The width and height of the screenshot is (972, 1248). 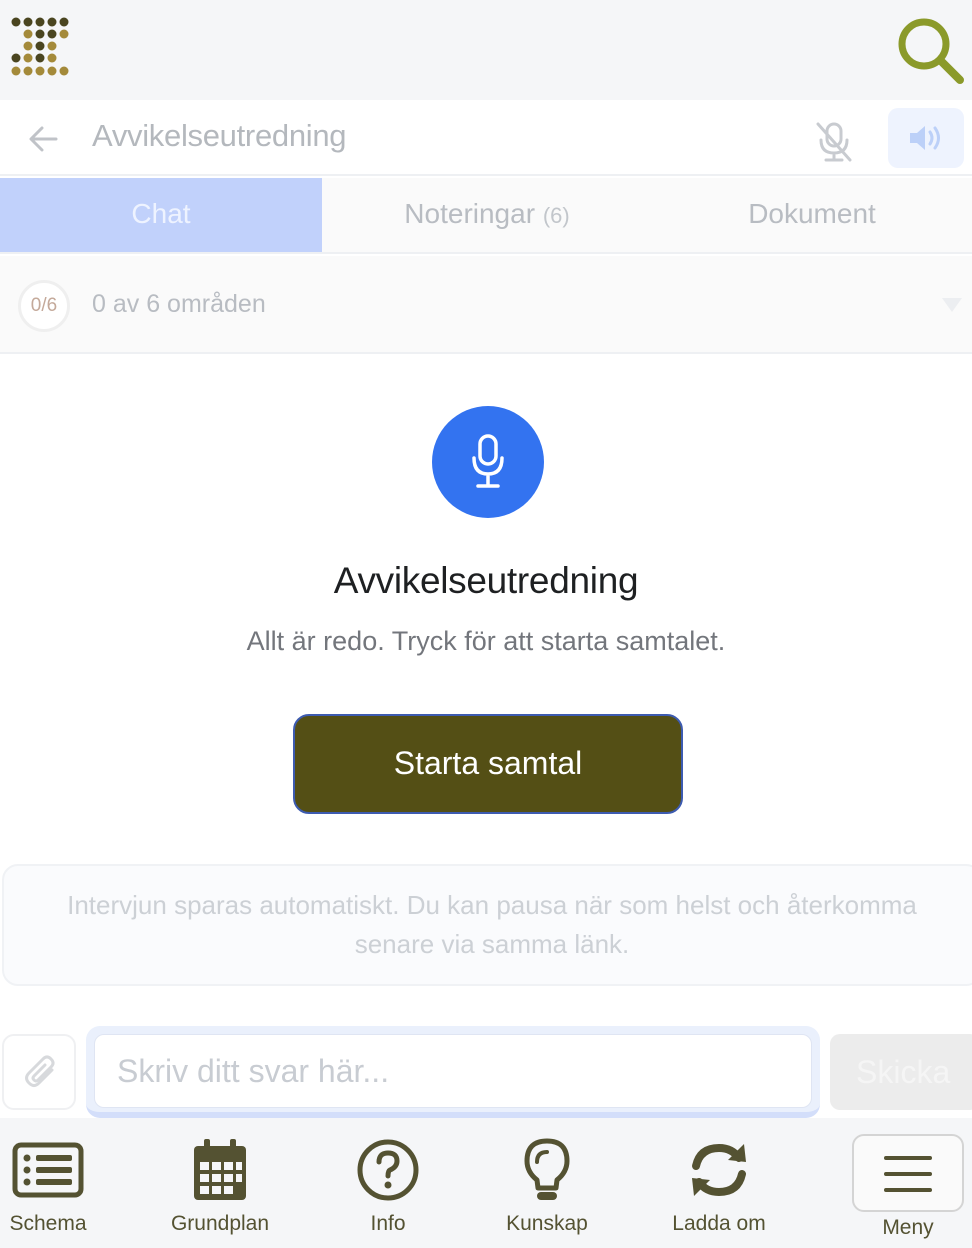 I want to click on speaker-button, so click(x=926, y=138).